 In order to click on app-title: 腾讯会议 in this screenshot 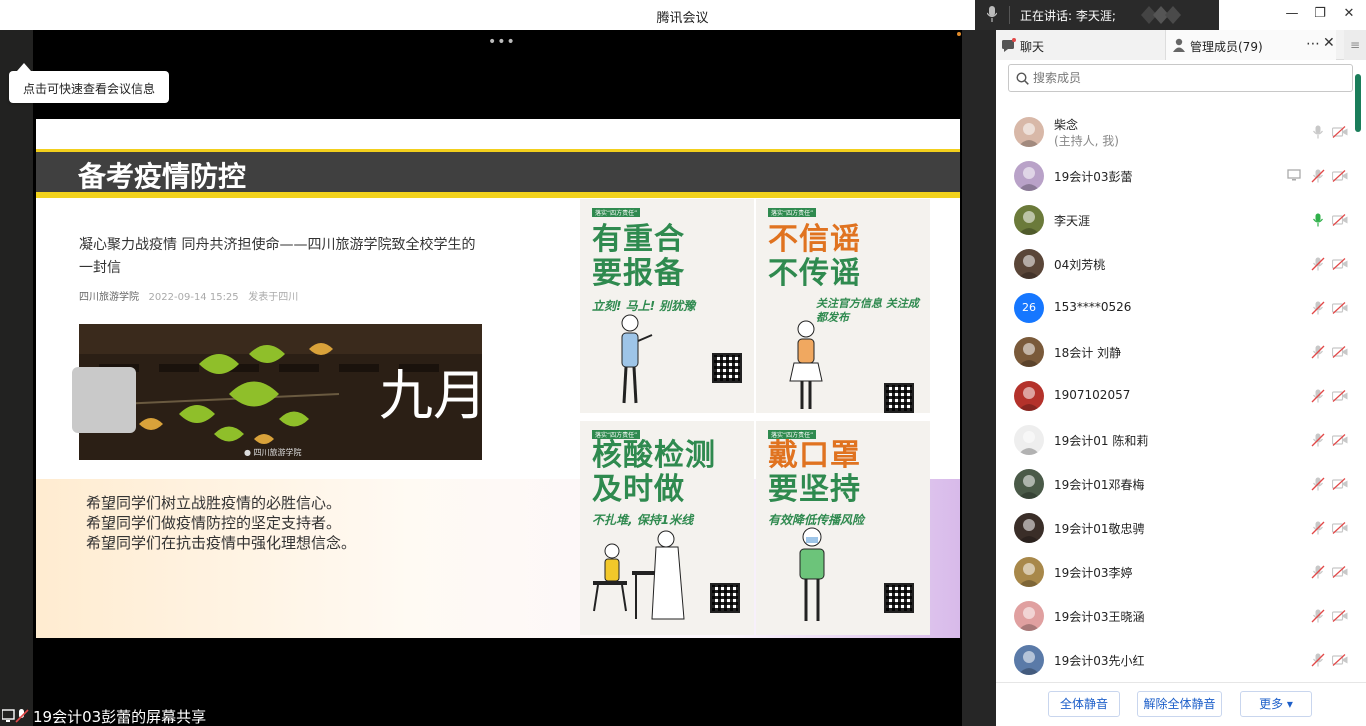, I will do `click(682, 18)`.